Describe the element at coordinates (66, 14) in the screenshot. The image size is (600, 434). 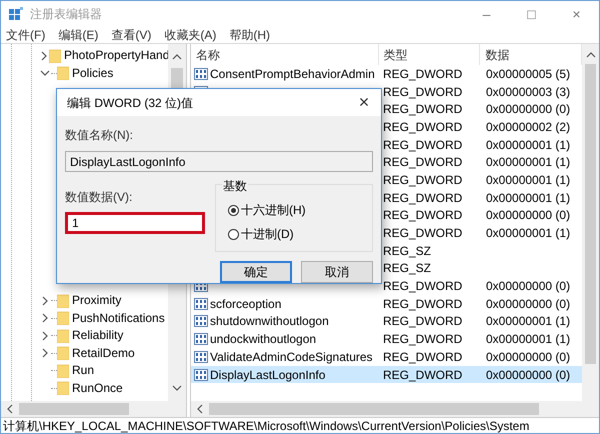
I see `window-title: 注册表编辑器` at that location.